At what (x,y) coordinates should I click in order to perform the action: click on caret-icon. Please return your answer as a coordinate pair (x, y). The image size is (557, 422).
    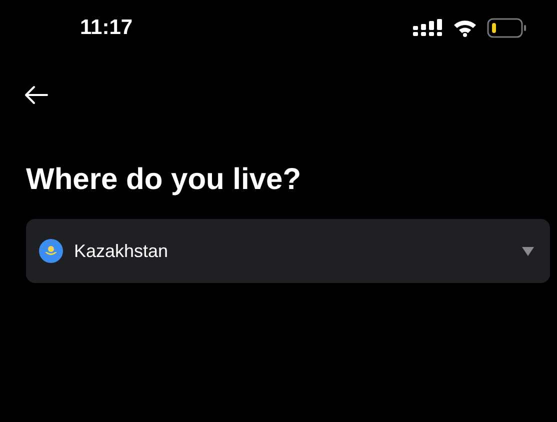
    Looking at the image, I should click on (528, 251).